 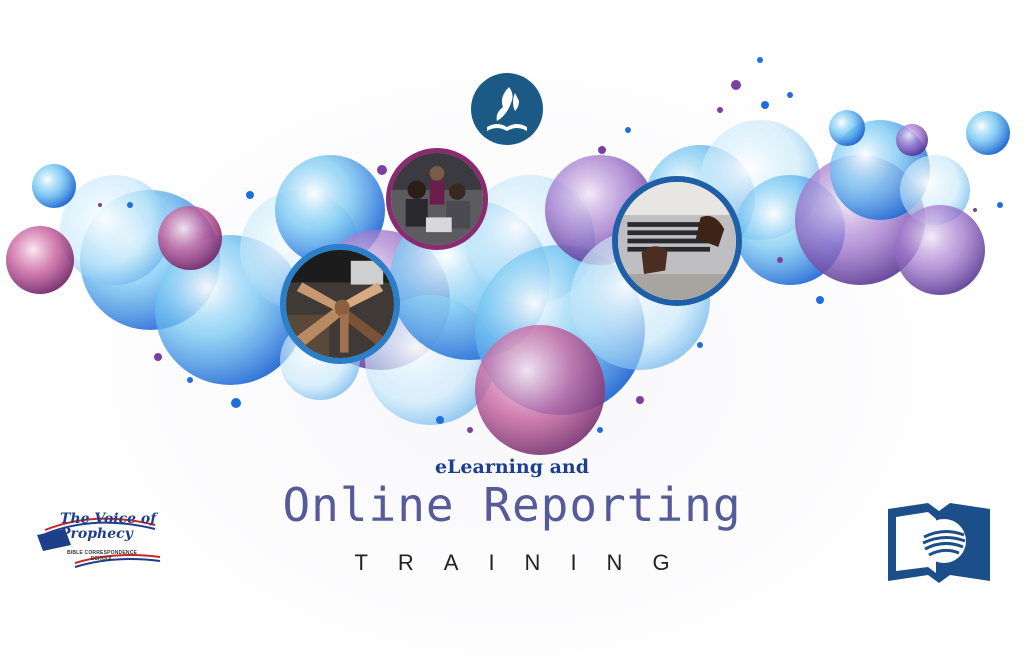 What do you see at coordinates (939, 543) in the screenshot?
I see `open-book-globe-icon` at bounding box center [939, 543].